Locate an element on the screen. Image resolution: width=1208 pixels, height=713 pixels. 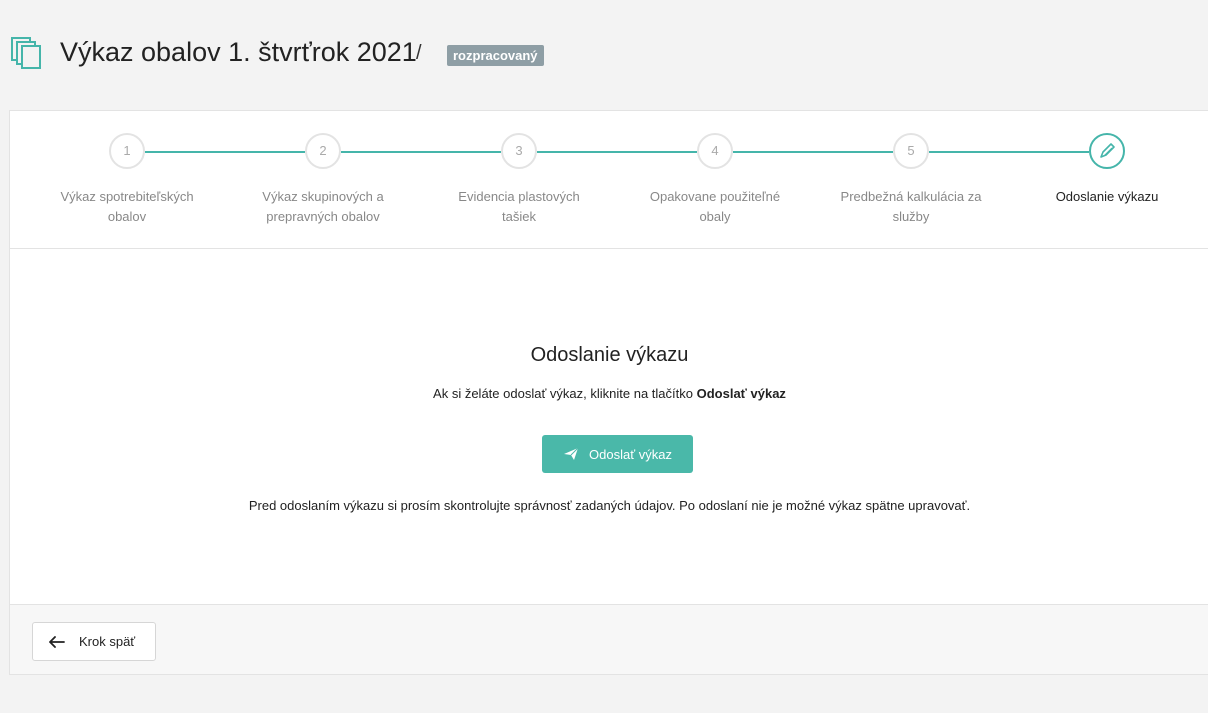
pencil-icon is located at coordinates (1107, 150).